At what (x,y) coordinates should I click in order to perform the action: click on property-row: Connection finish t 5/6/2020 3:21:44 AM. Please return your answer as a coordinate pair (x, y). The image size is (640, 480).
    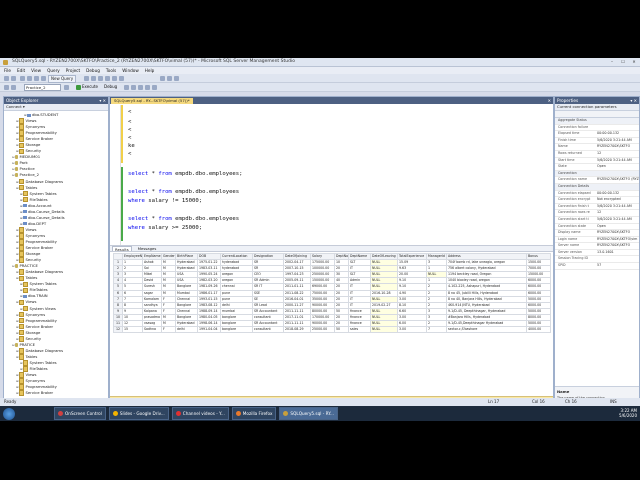
    Looking at the image, I should click on (597, 207).